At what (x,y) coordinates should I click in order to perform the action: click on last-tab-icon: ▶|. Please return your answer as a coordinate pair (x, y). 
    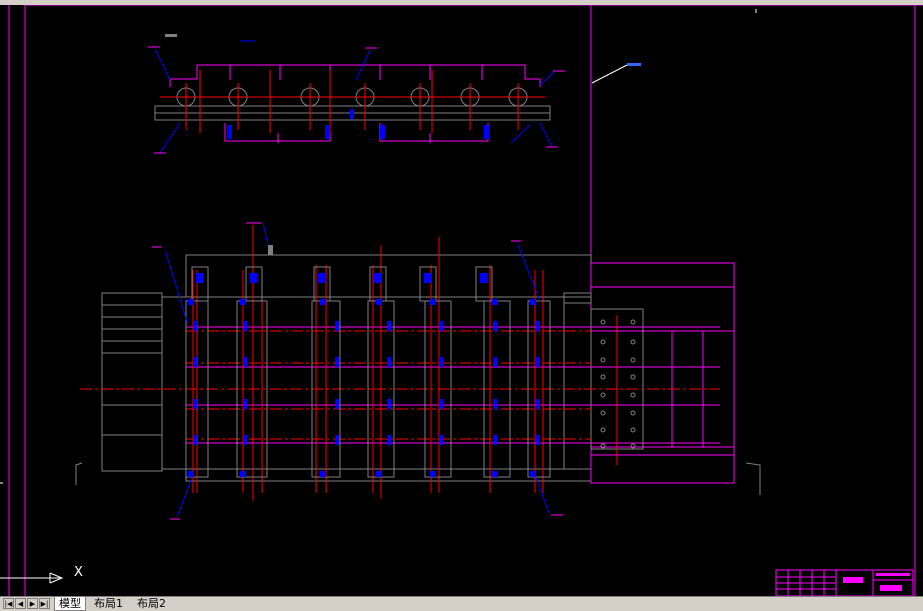
    Looking at the image, I should click on (44, 603).